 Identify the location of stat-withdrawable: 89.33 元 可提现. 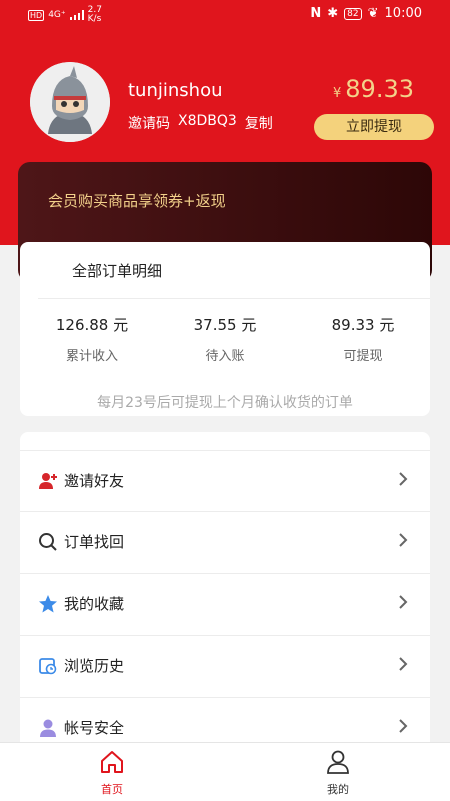
(363, 339).